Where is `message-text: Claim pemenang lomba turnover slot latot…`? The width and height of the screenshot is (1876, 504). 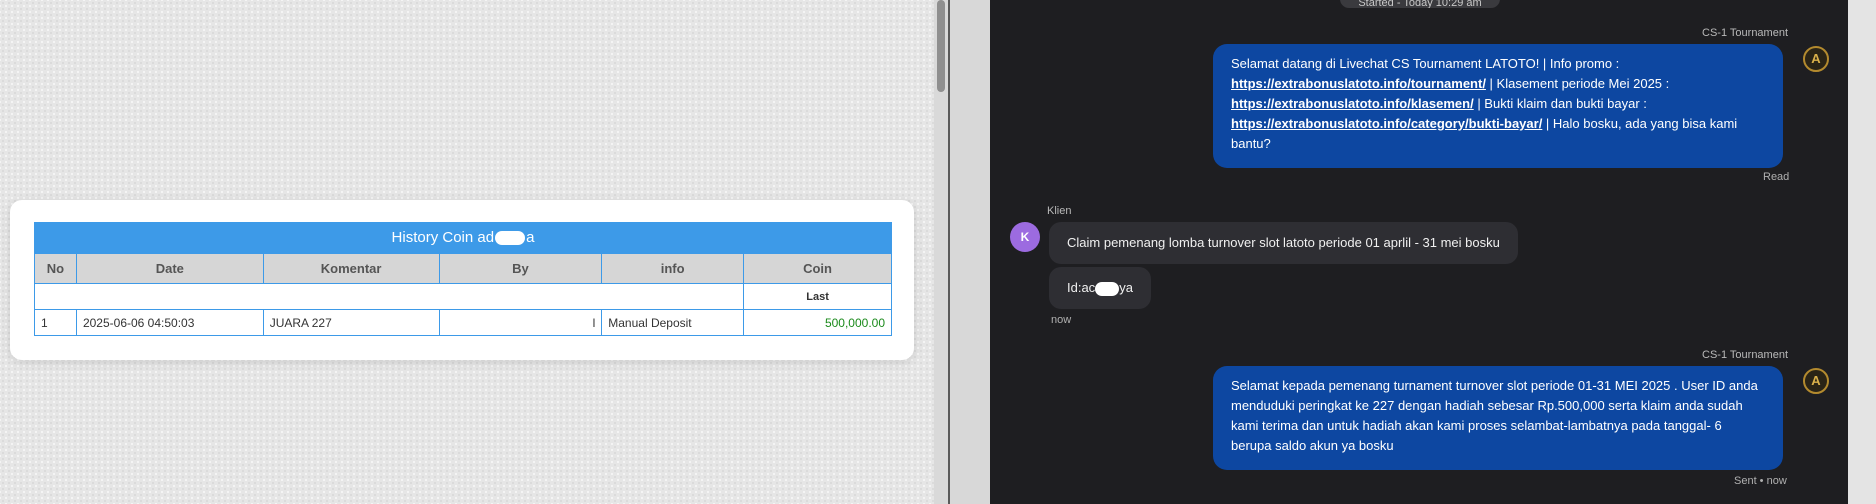
message-text: Claim pemenang lomba turnover slot latot… is located at coordinates (1283, 242).